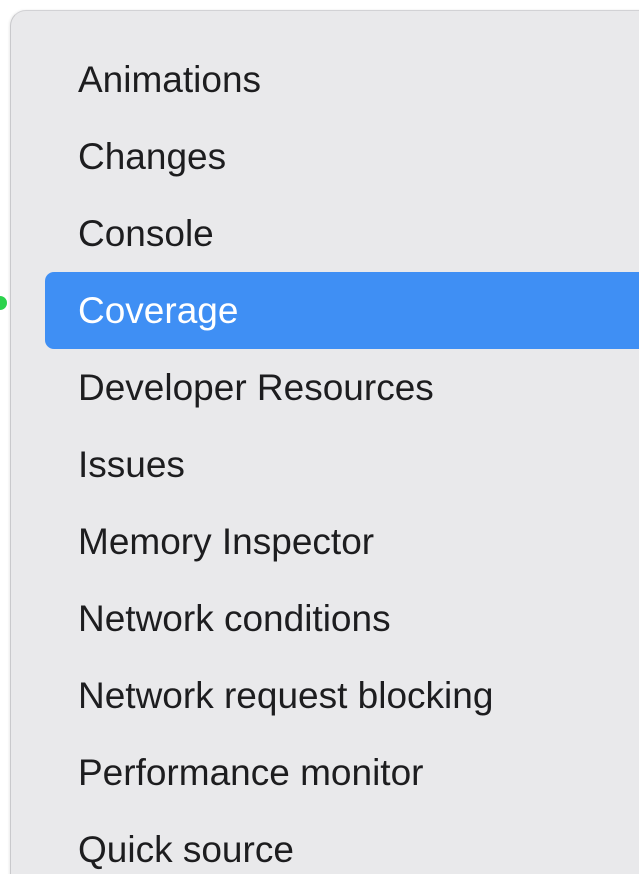 Image resolution: width=639 pixels, height=874 pixels. Describe the element at coordinates (256, 387) in the screenshot. I see `menu-item-label: Developer Resources` at that location.